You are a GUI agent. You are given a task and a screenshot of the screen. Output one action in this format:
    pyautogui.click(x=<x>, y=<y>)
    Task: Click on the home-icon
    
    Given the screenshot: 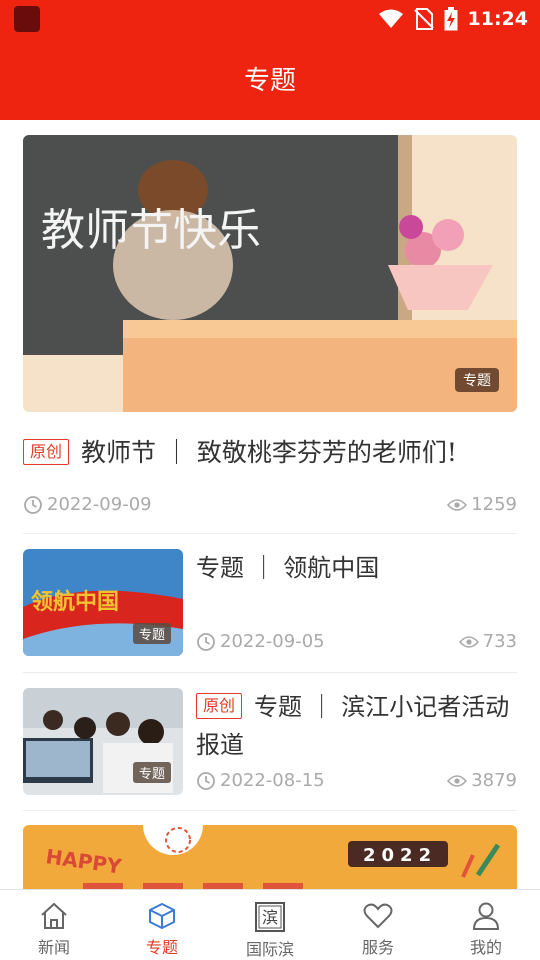 What is the action you would take?
    pyautogui.click(x=54, y=915)
    